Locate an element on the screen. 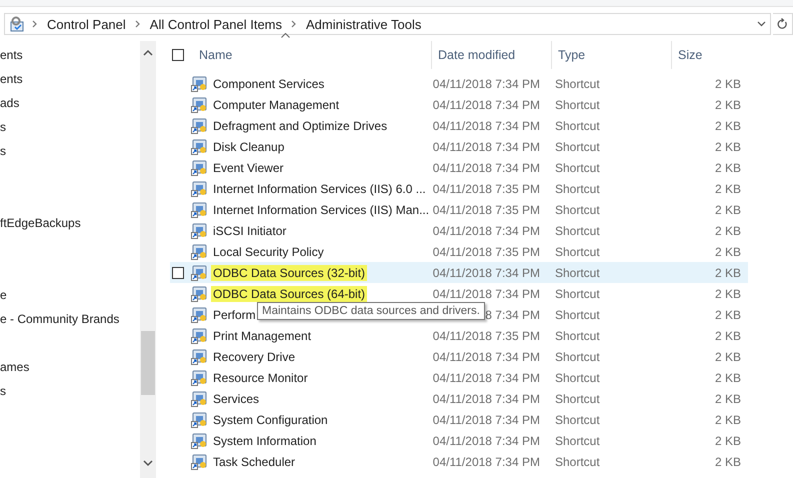  file-name: Event Viewer is located at coordinates (248, 168).